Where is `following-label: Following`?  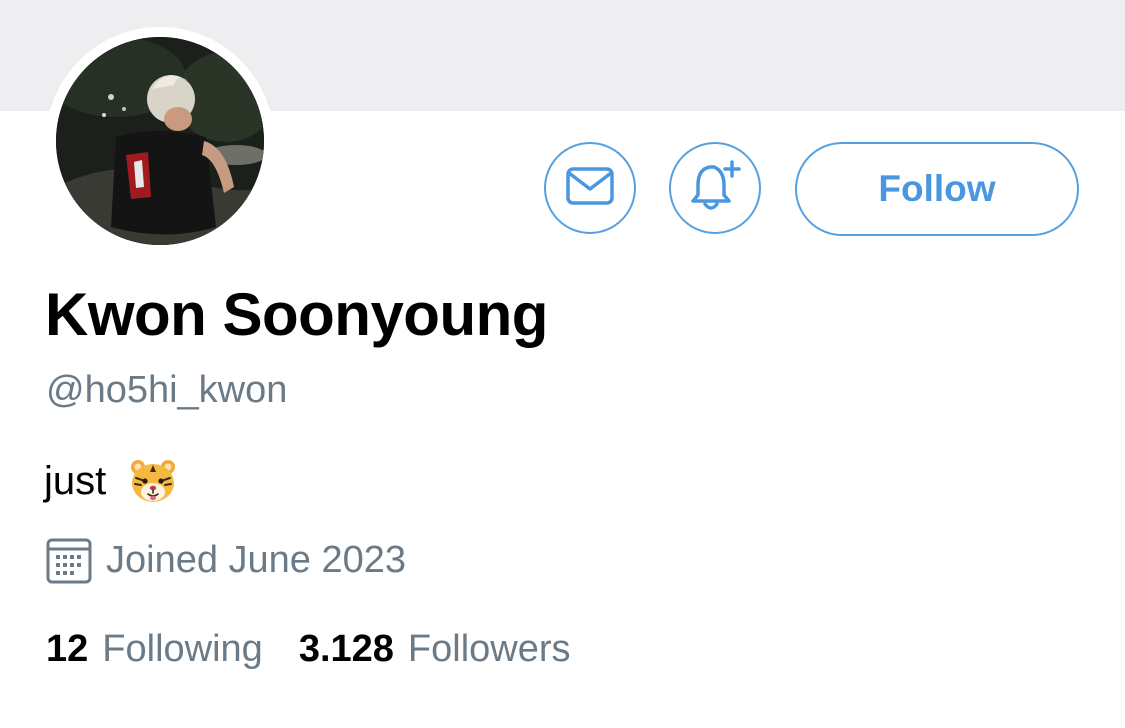
following-label: Following is located at coordinates (182, 649).